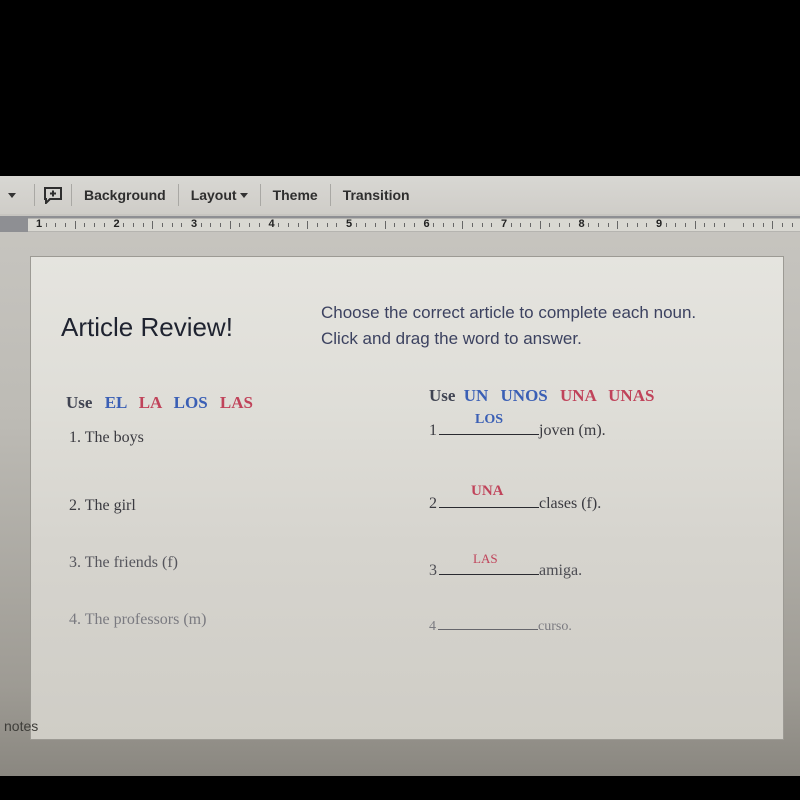 The height and width of the screenshot is (800, 800). Describe the element at coordinates (116, 402) in the screenshot. I see `article-el: EL` at that location.